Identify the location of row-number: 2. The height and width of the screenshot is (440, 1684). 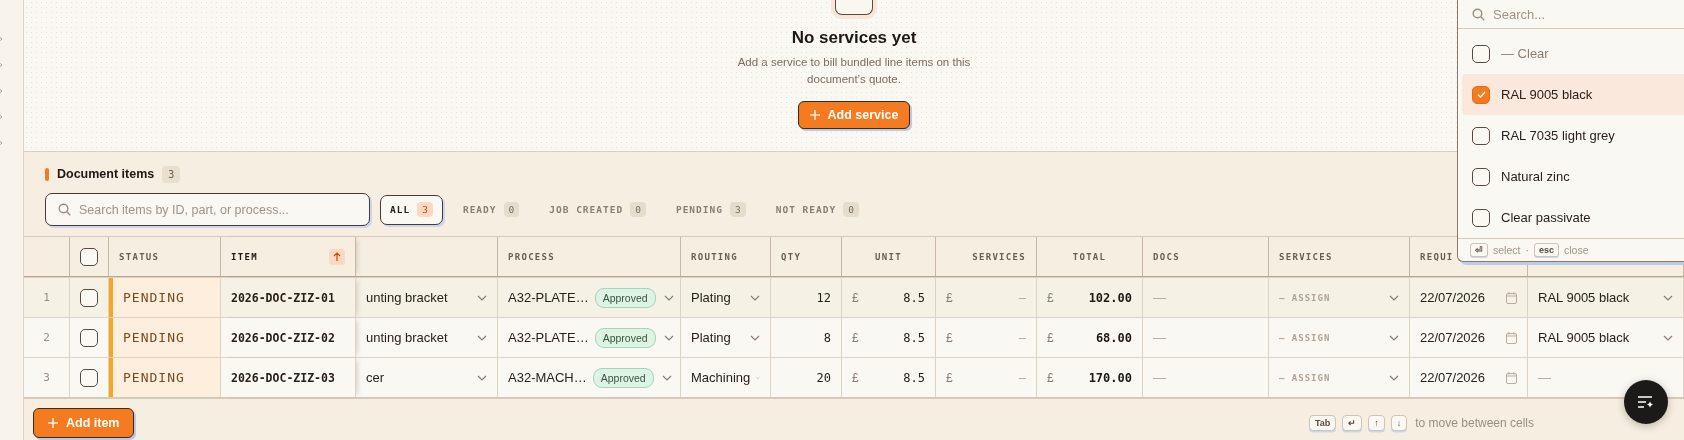
(46, 337).